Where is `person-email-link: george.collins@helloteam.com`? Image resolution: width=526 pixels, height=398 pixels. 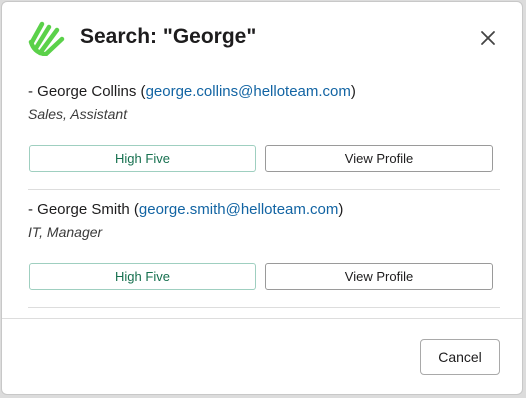
person-email-link: george.collins@helloteam.com is located at coordinates (248, 91).